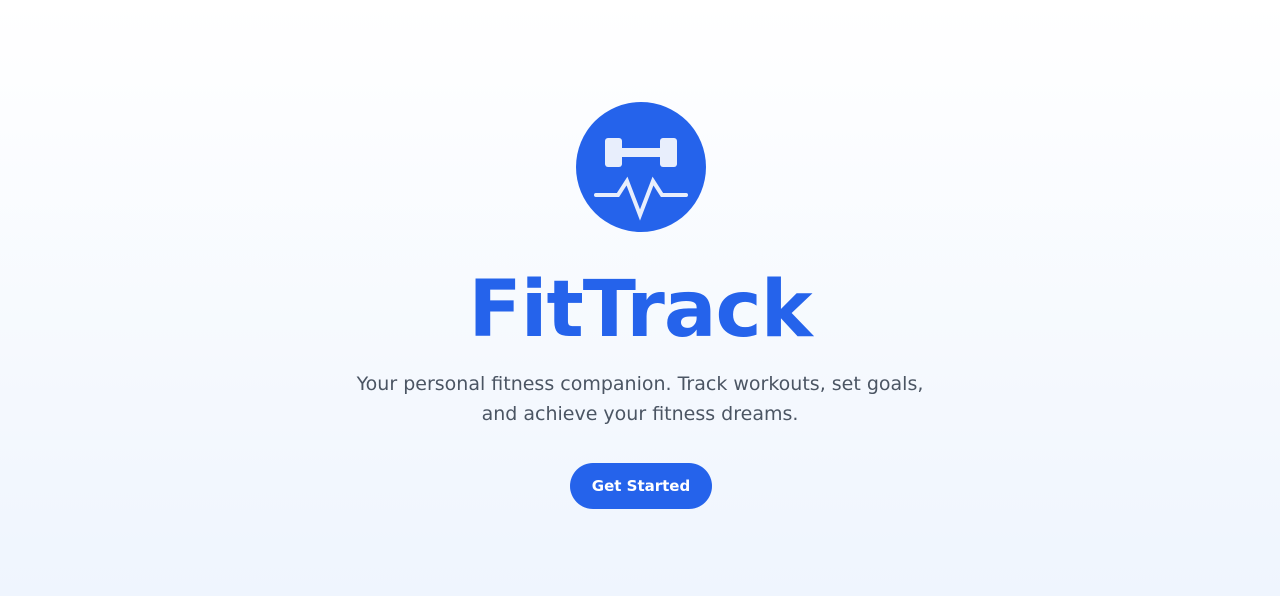  I want to click on dumbbell-heartbeat-icon, so click(641, 179).